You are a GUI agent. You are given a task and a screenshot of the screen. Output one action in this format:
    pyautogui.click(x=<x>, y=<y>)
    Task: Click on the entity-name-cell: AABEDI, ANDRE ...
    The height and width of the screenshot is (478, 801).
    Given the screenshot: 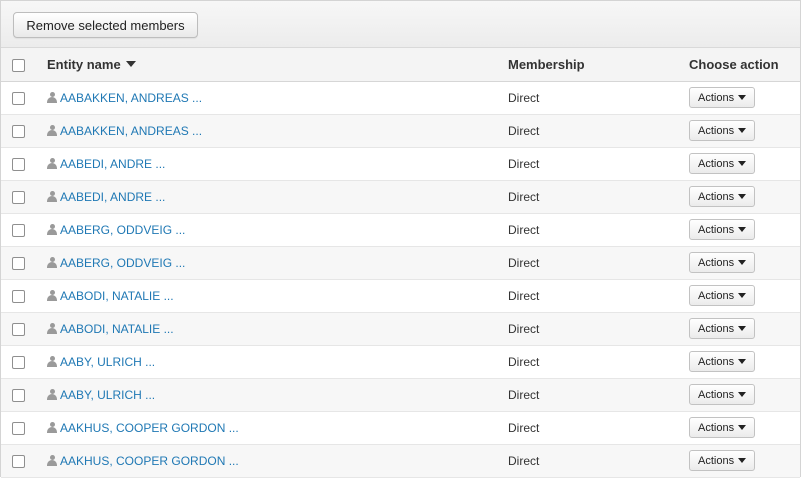 What is the action you would take?
    pyautogui.click(x=265, y=163)
    